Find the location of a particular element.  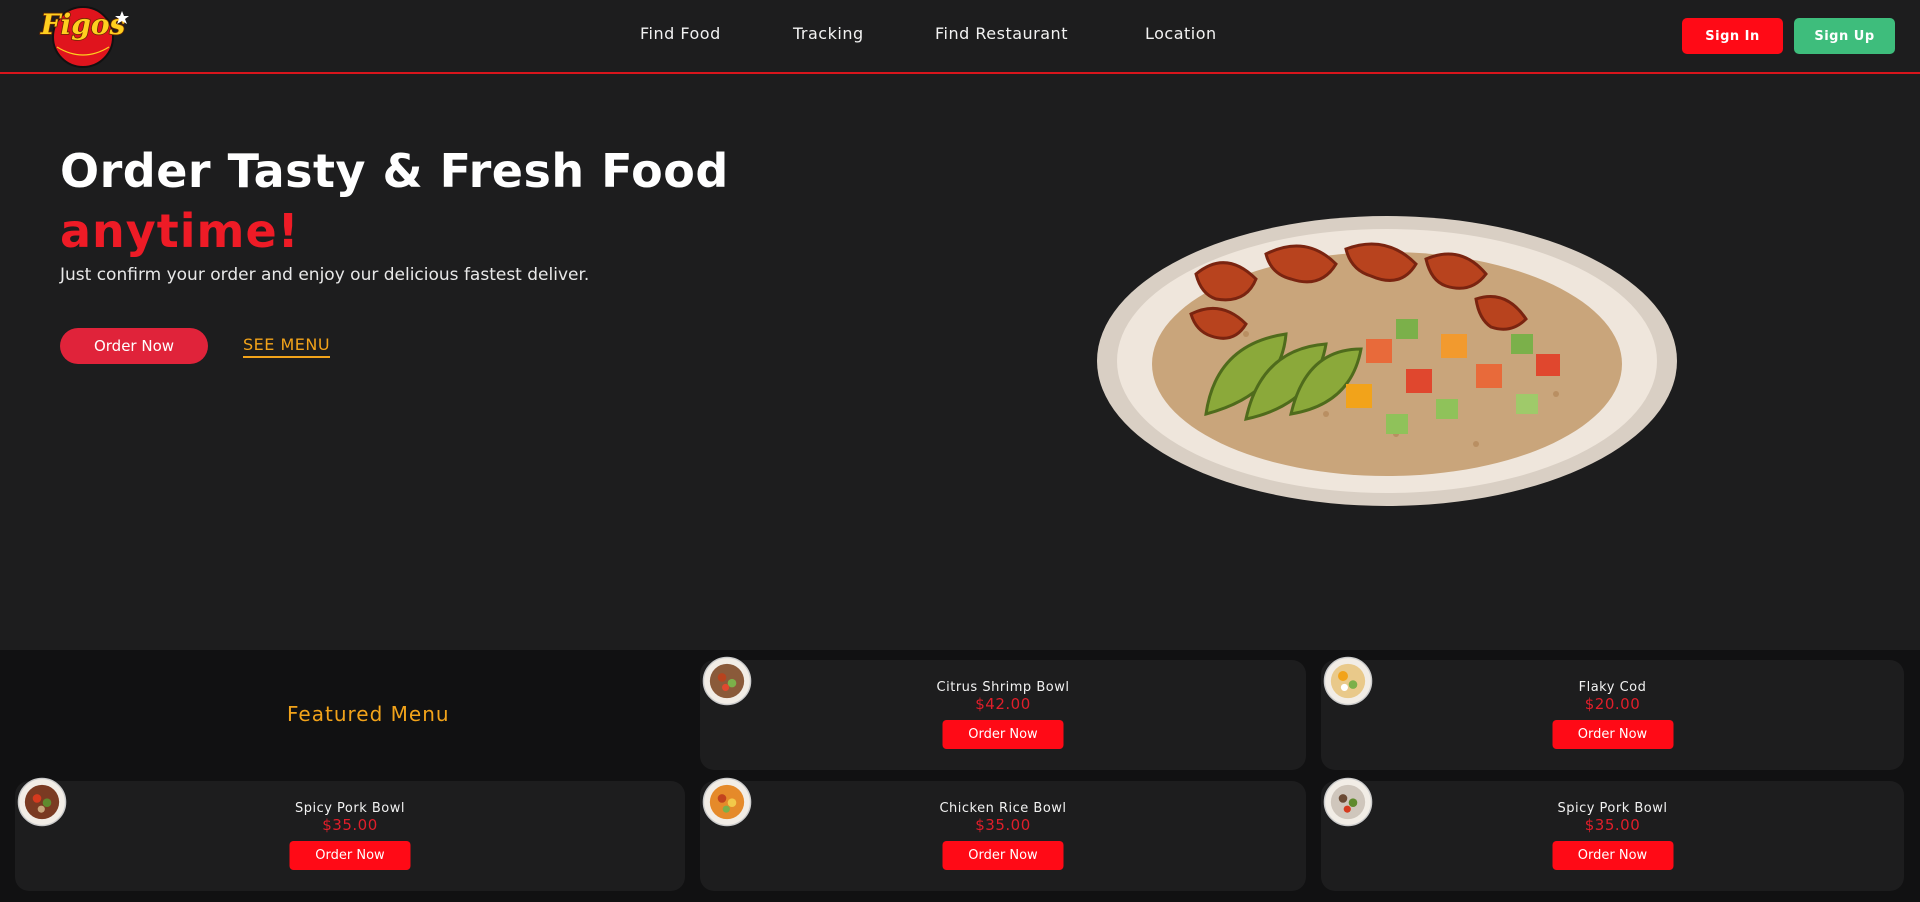

dish-name: Flaky Cod is located at coordinates (1612, 687).